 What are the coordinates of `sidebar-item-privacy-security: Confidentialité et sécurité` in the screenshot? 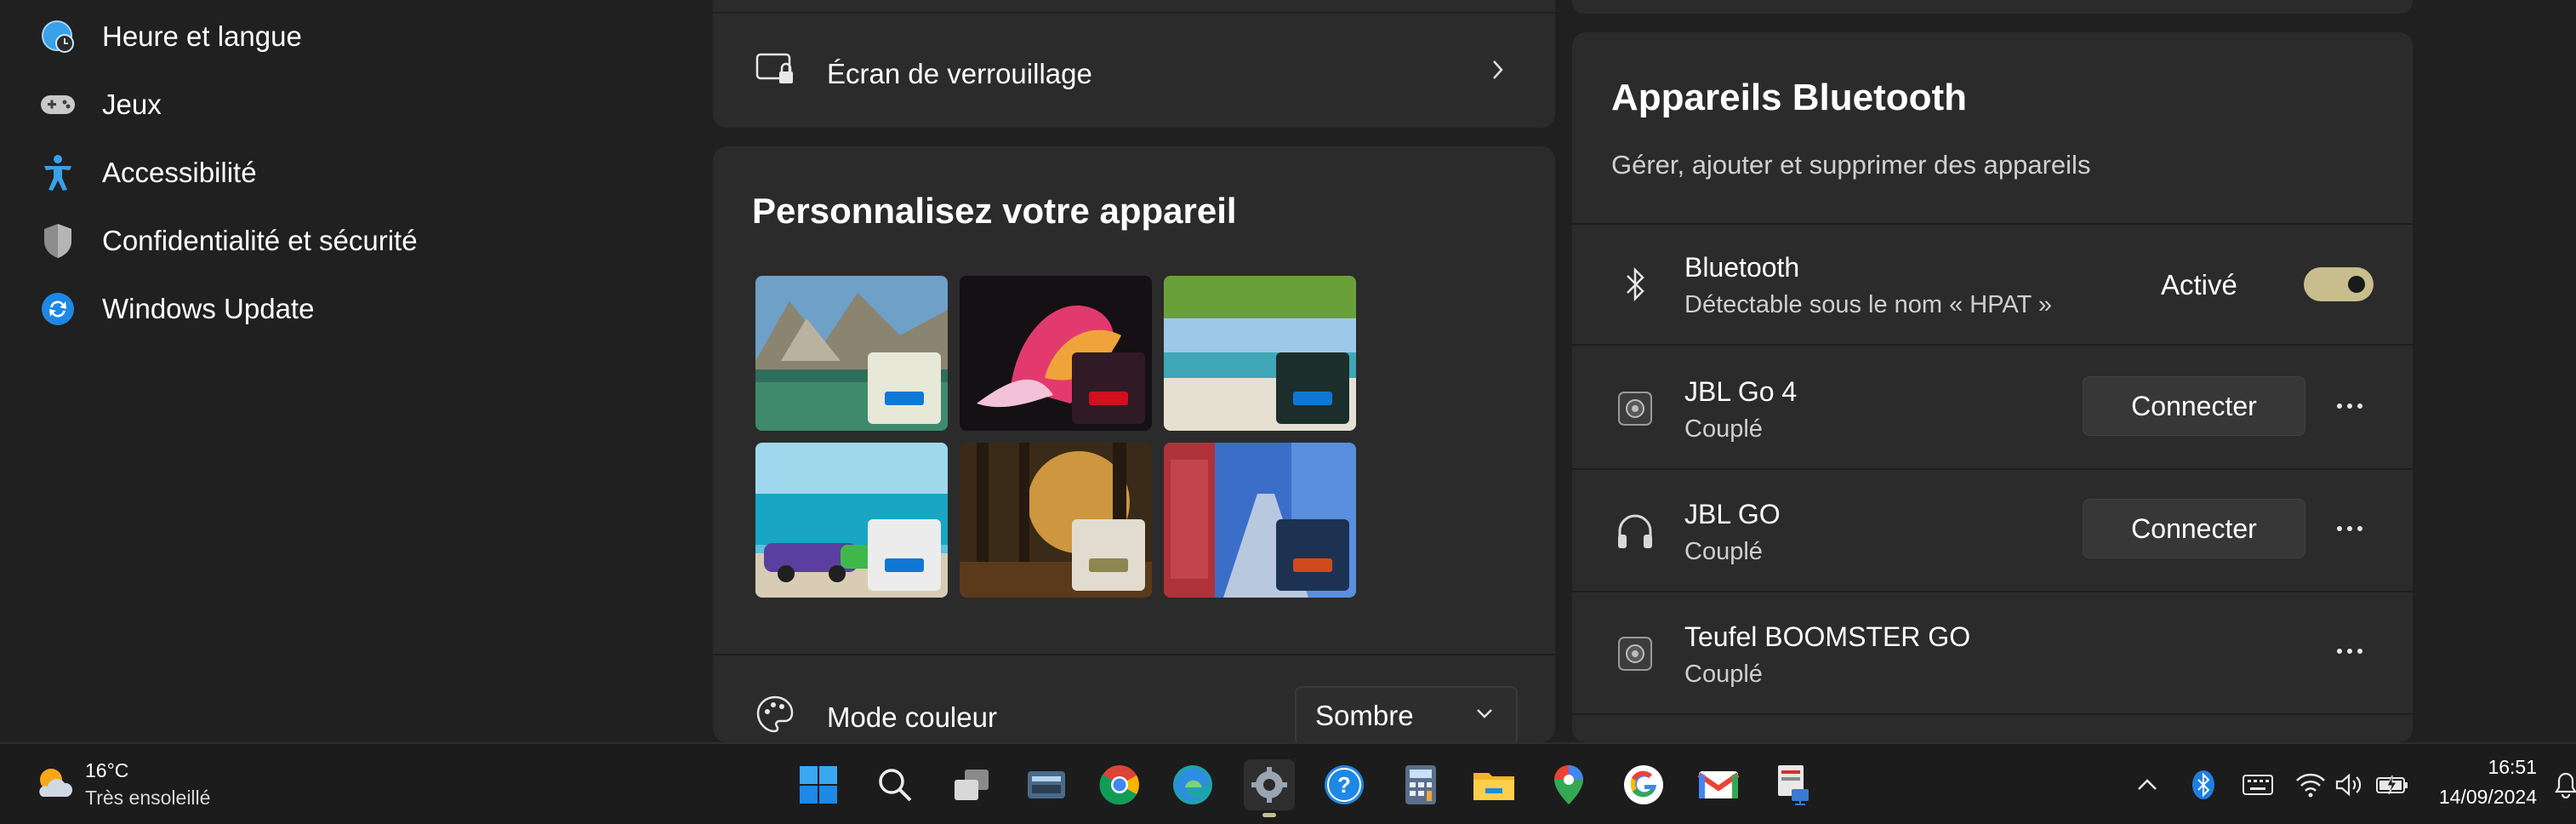 It's located at (344, 241).